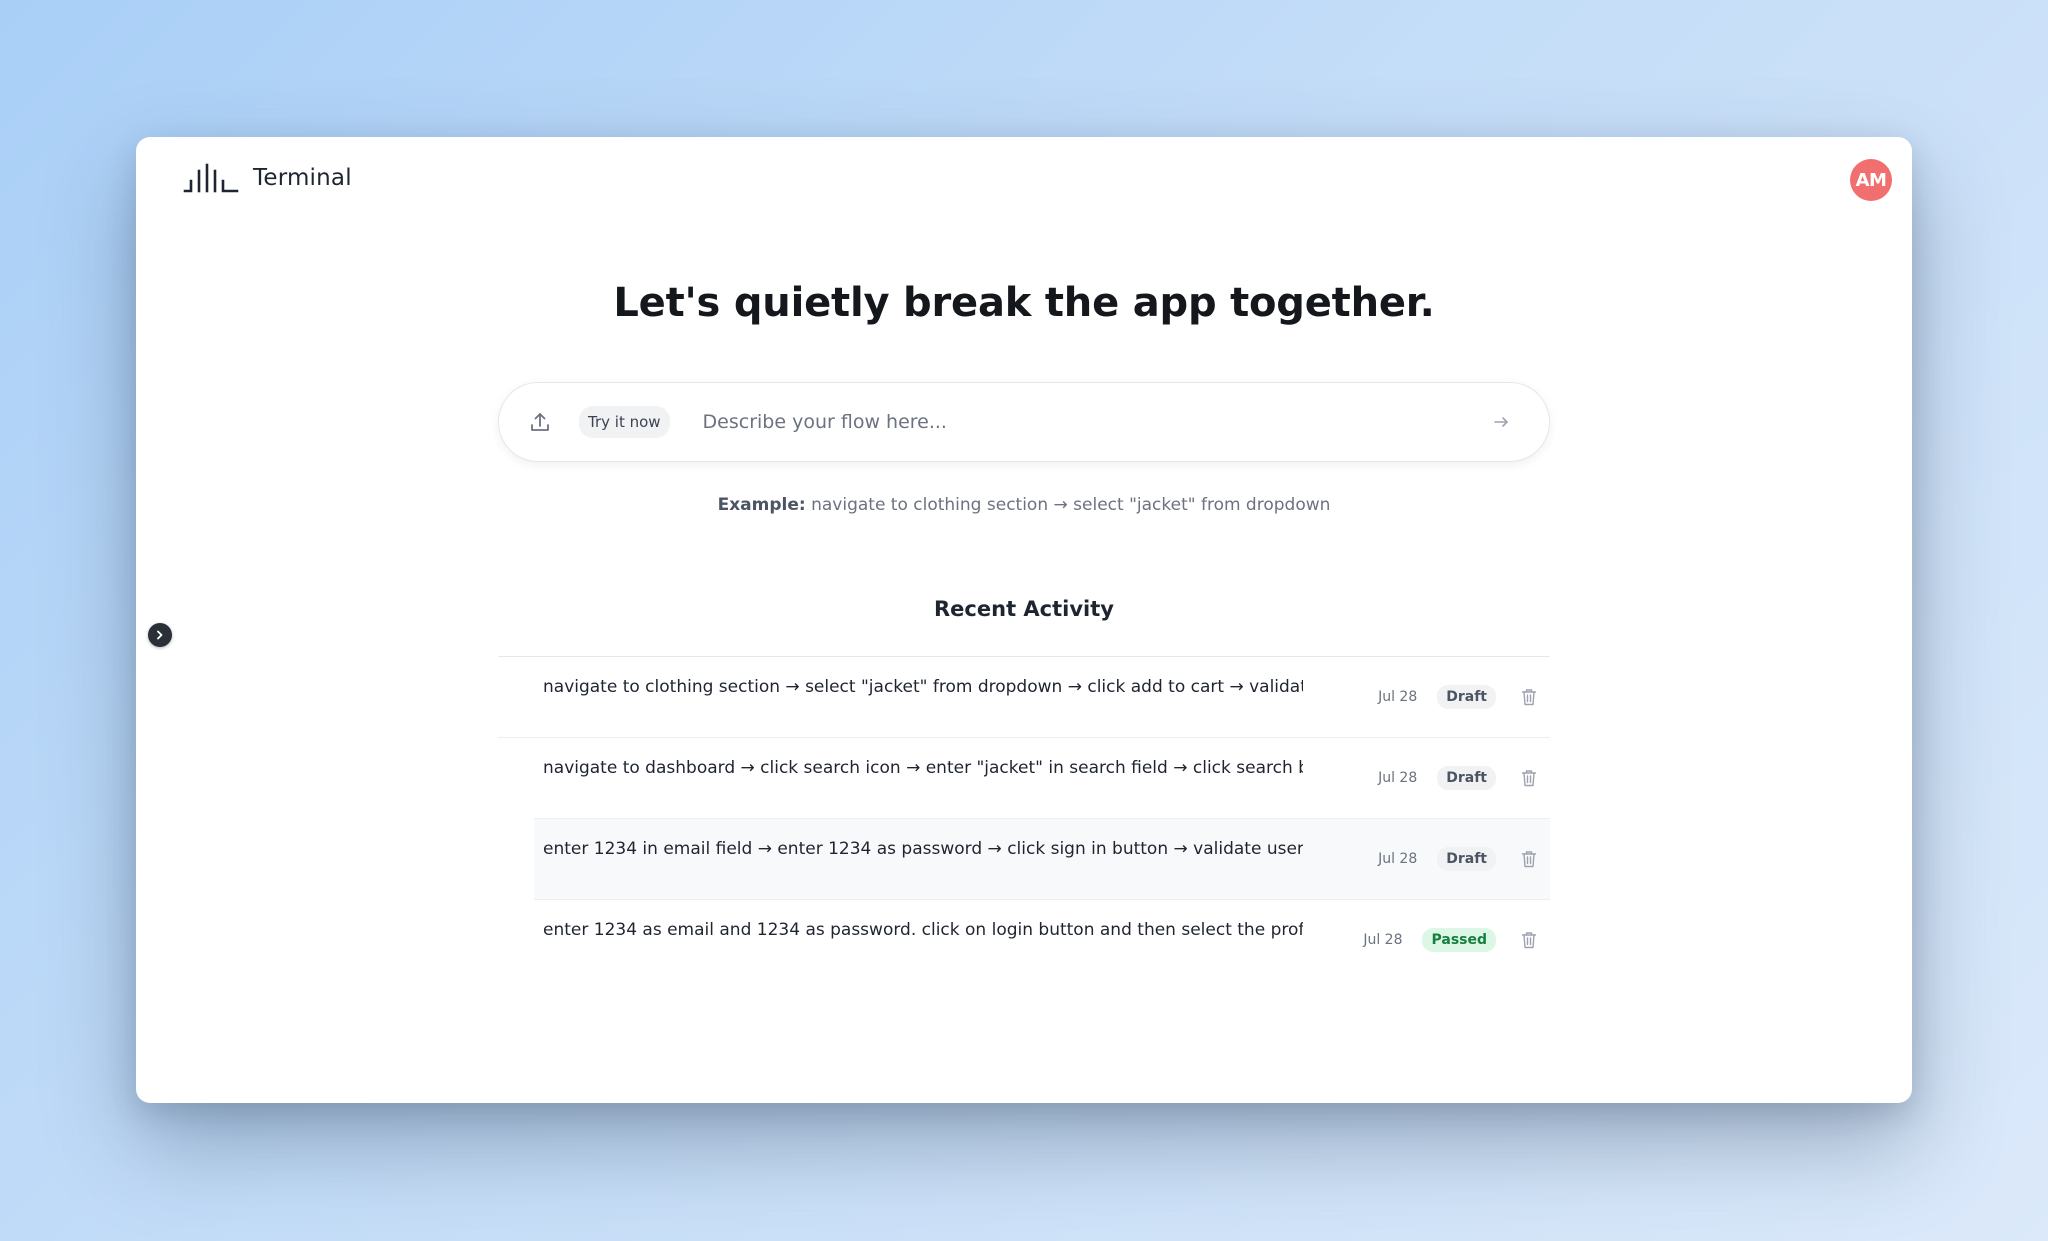 Image resolution: width=2048 pixels, height=1241 pixels. Describe the element at coordinates (1871, 180) in the screenshot. I see `user-avatar: AM` at that location.